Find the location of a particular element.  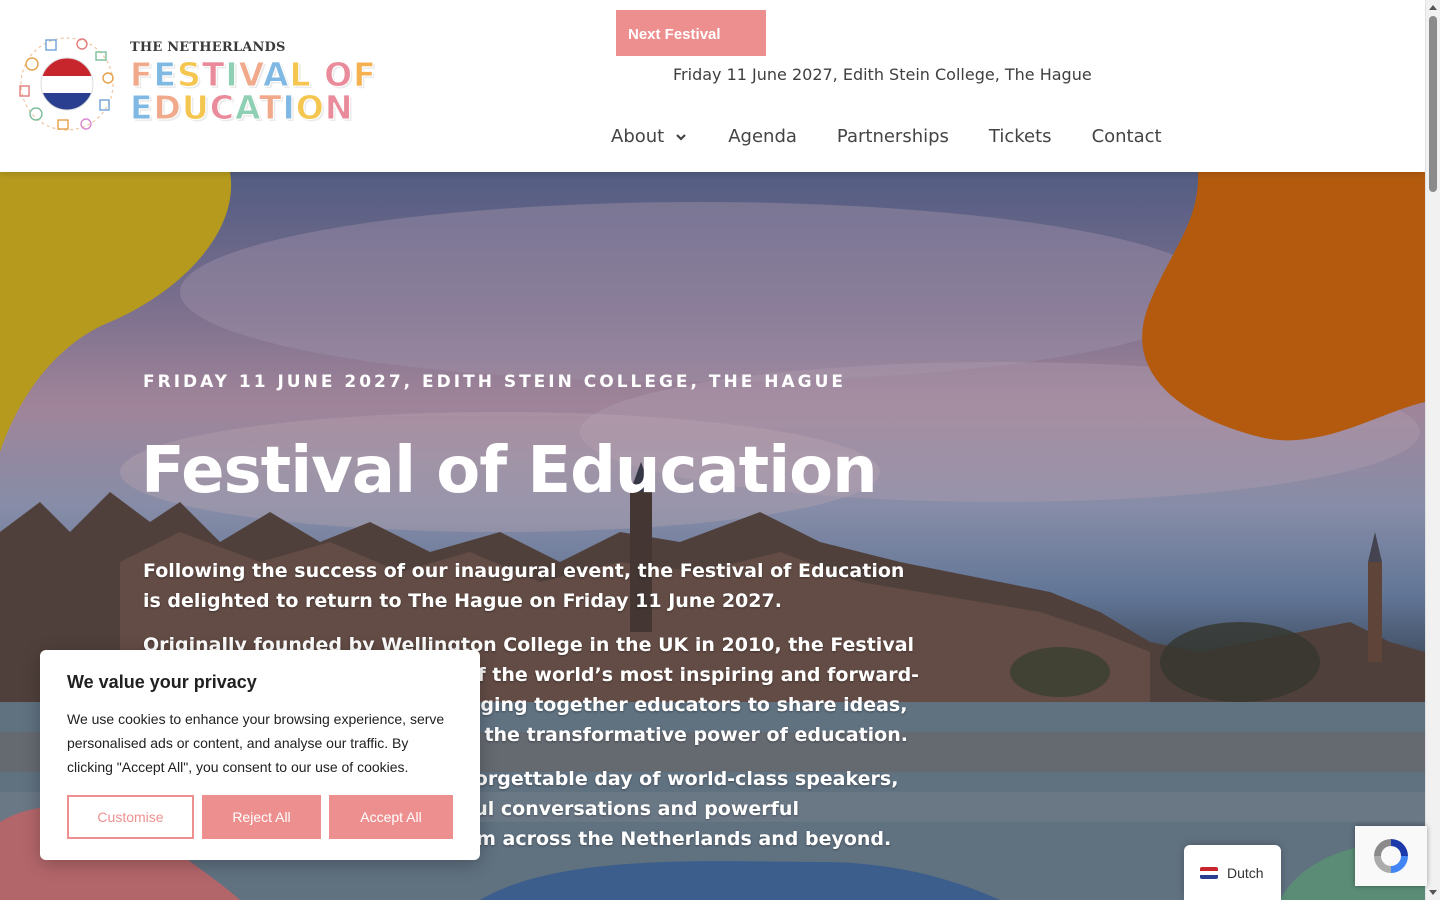

nav-about-label: About is located at coordinates (638, 136).